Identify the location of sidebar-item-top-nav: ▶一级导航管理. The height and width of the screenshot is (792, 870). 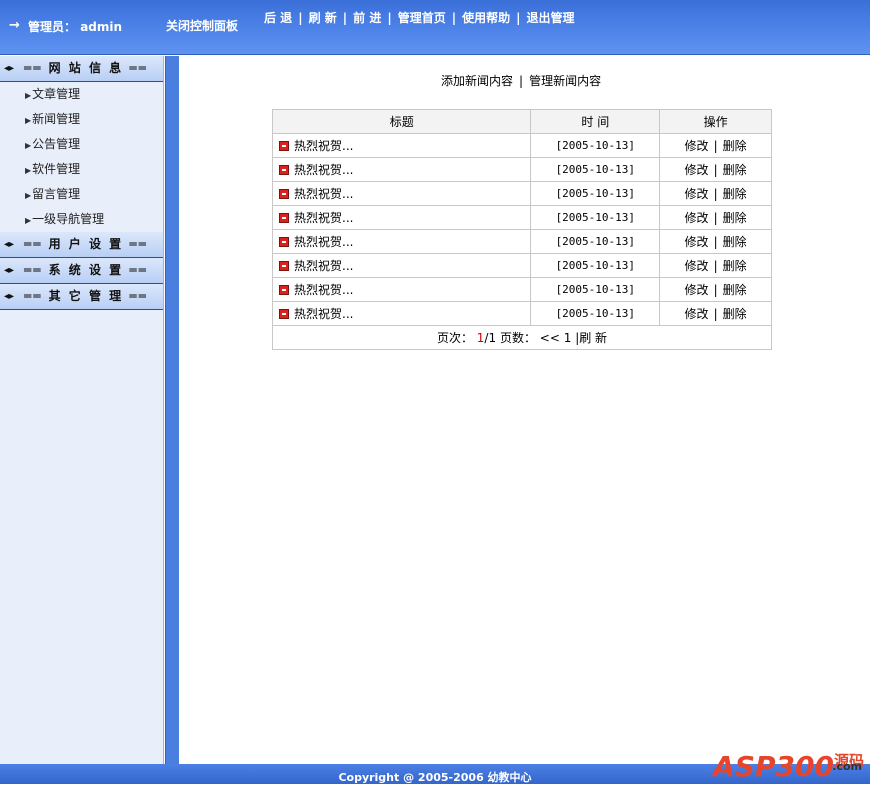
(81, 219).